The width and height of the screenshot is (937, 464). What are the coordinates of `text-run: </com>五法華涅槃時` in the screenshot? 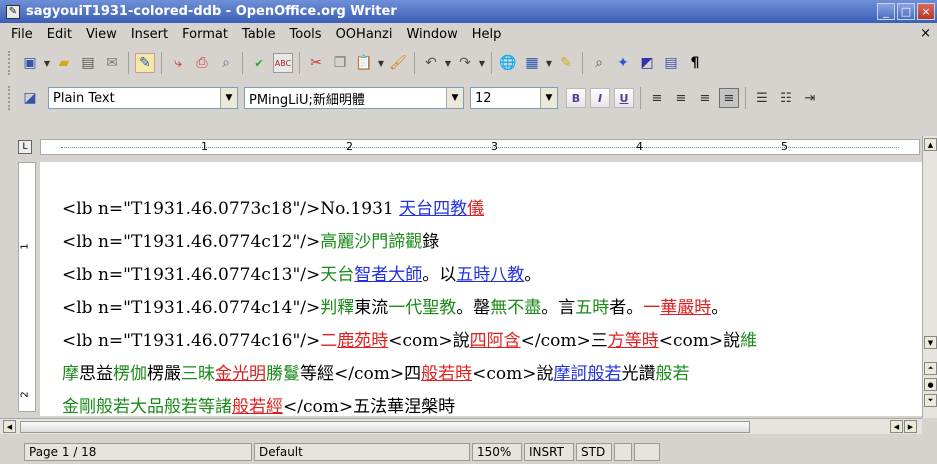 It's located at (369, 406).